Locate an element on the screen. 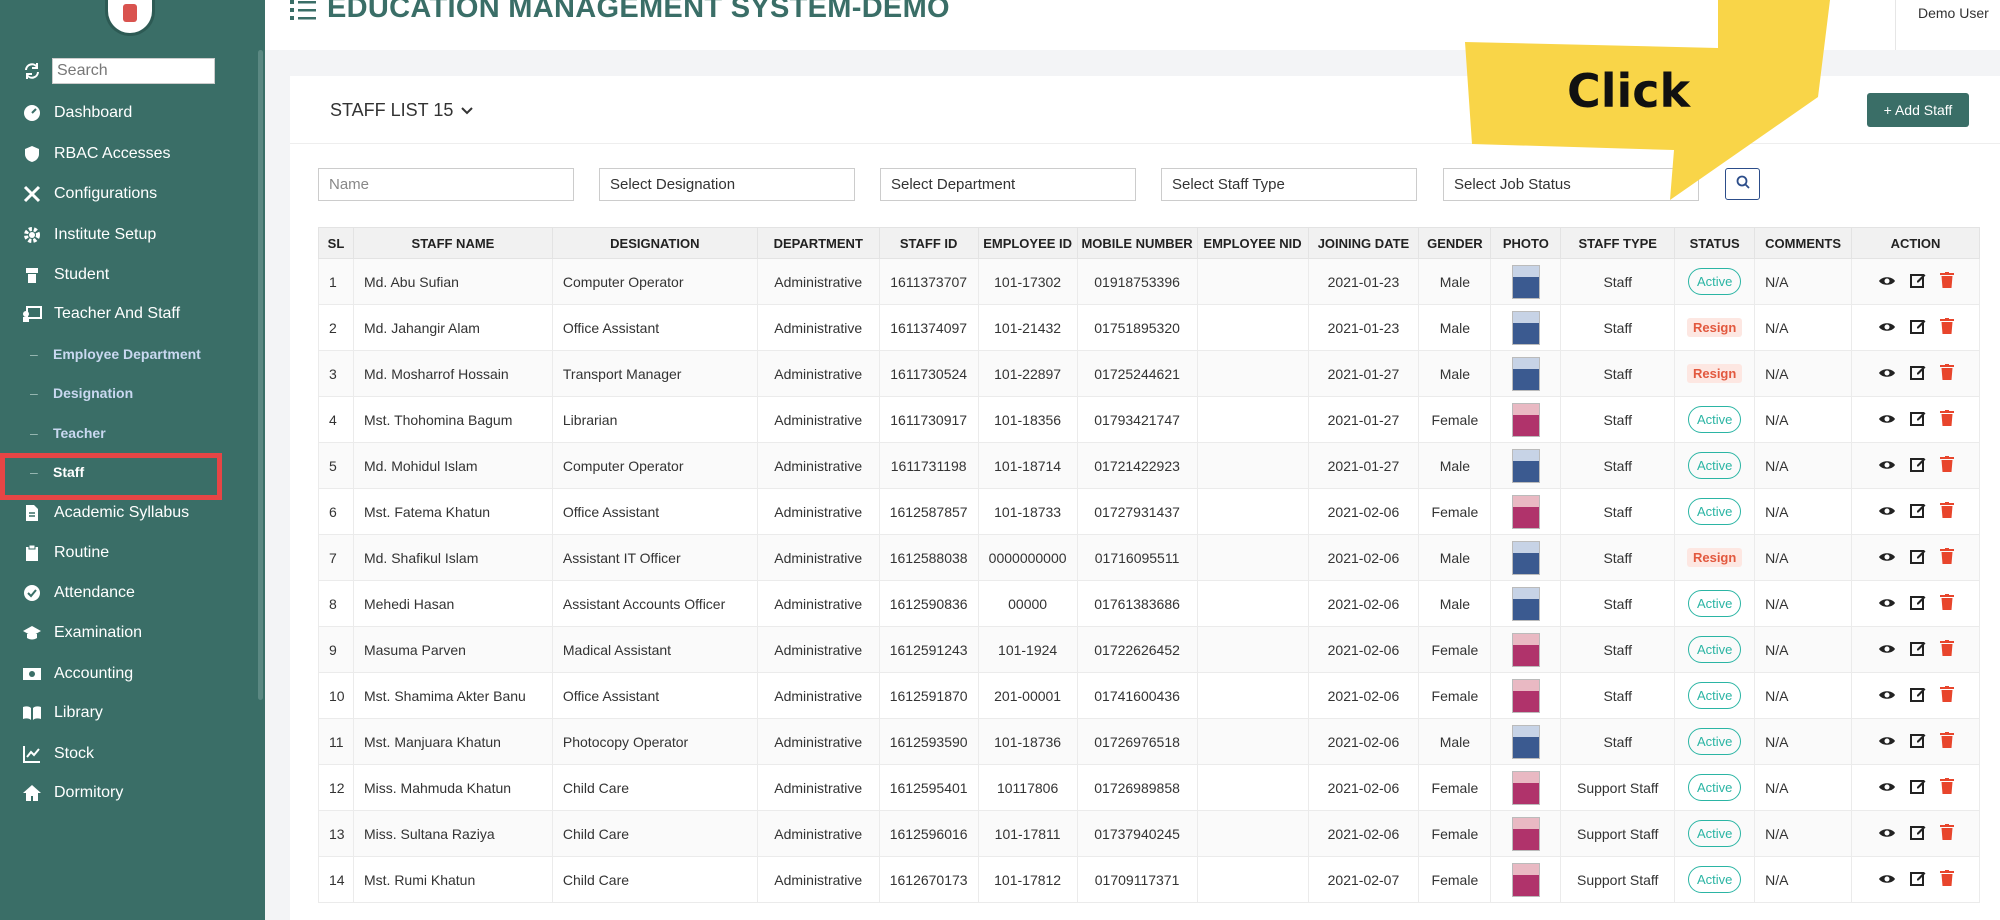  sidebar-item-dashboard: Dashboard is located at coordinates (77, 113).